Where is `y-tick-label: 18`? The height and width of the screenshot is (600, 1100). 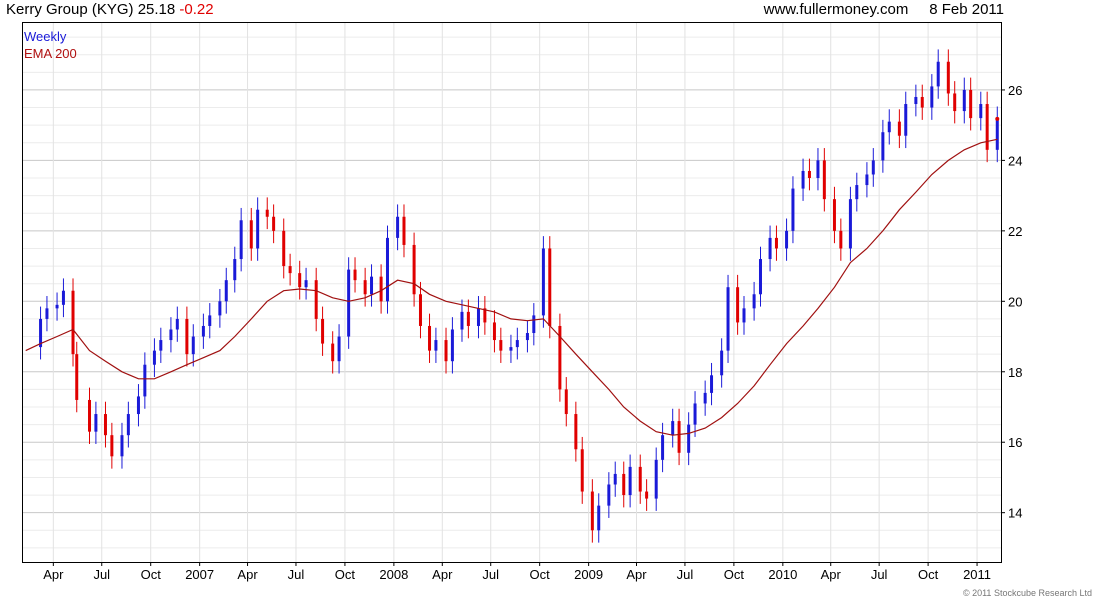 y-tick-label: 18 is located at coordinates (1015, 372).